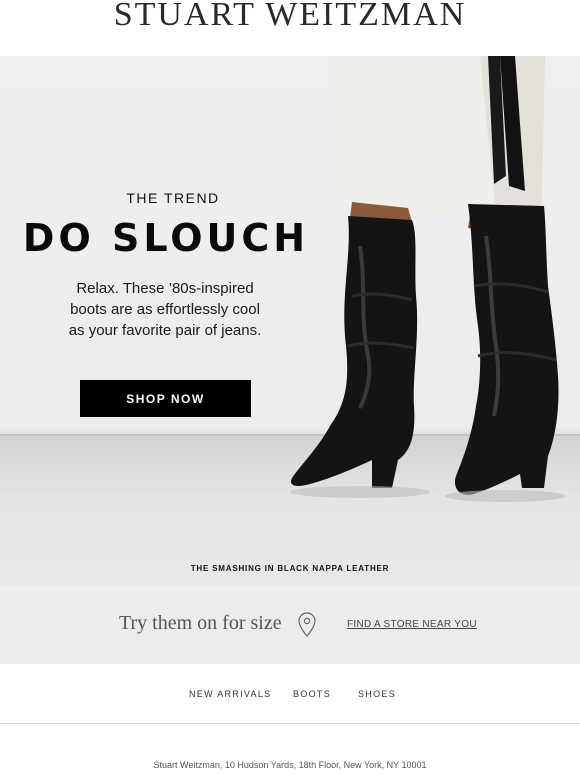  Describe the element at coordinates (360, 492) in the screenshot. I see `boot-shadow-left` at that location.